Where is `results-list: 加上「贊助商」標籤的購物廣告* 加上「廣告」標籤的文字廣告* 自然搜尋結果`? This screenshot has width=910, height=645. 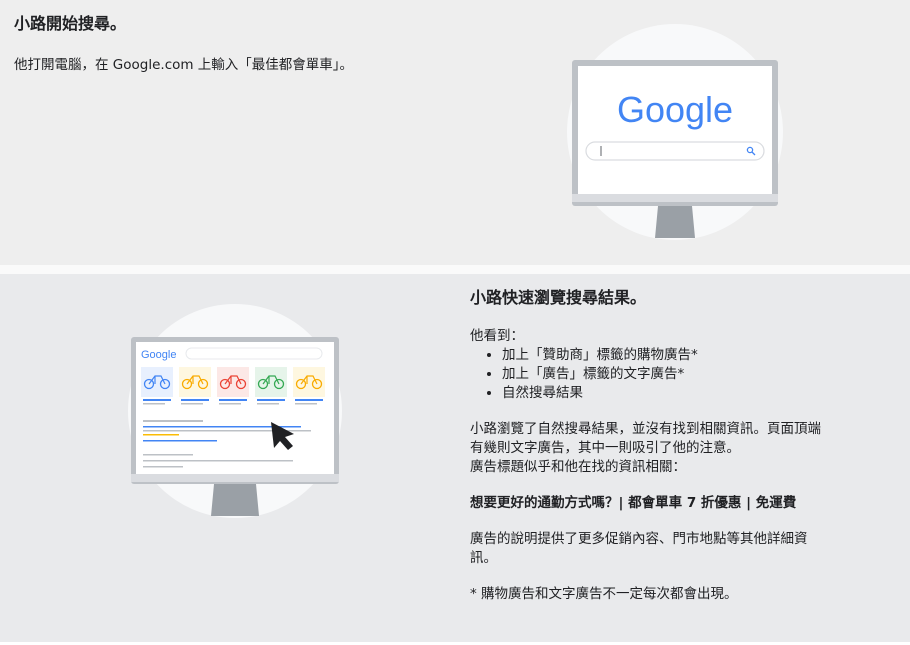
results-list: 加上「贊助商」標籤的購物廣告* 加上「廣告」標籤的文字廣告* 自然搜尋結果 is located at coordinates (682, 374).